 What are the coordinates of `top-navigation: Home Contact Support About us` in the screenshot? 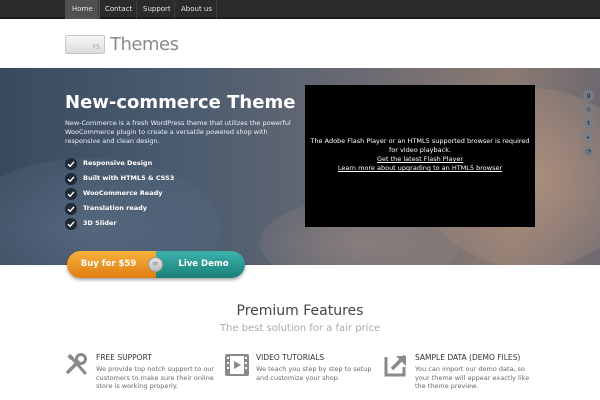 It's located at (300, 9).